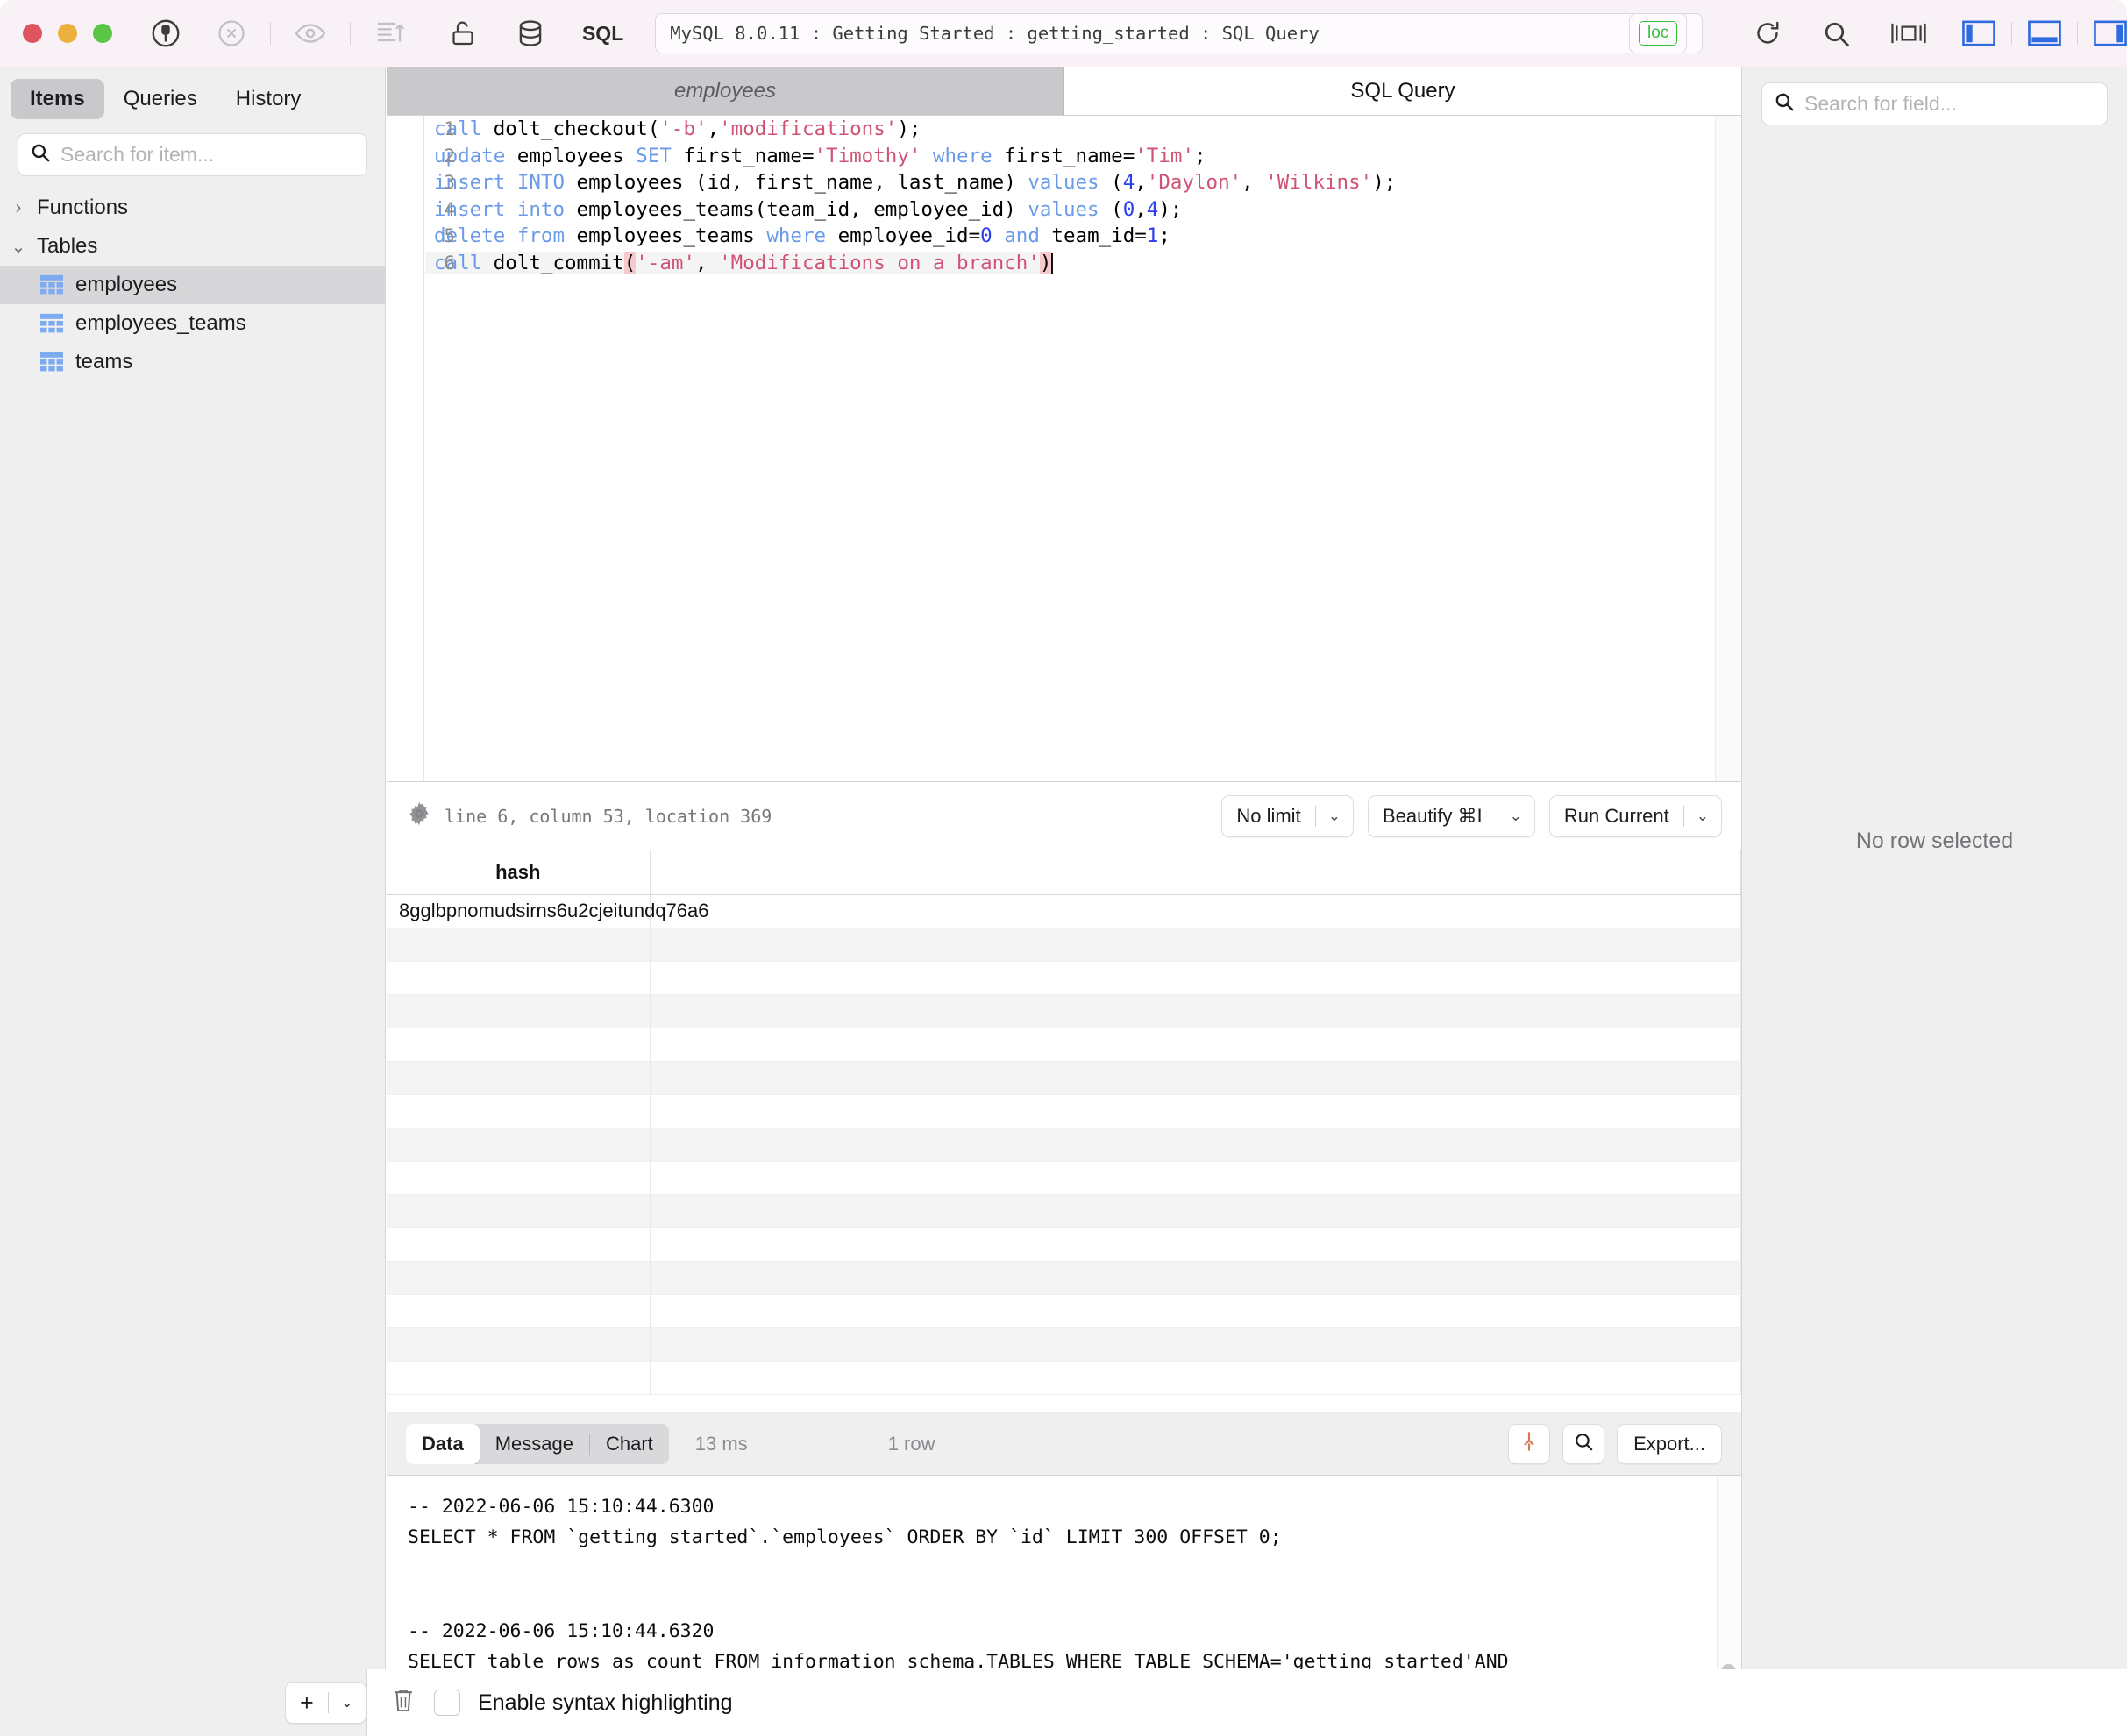  What do you see at coordinates (160, 99) in the screenshot?
I see `sidebar-tab-queries: Queries` at bounding box center [160, 99].